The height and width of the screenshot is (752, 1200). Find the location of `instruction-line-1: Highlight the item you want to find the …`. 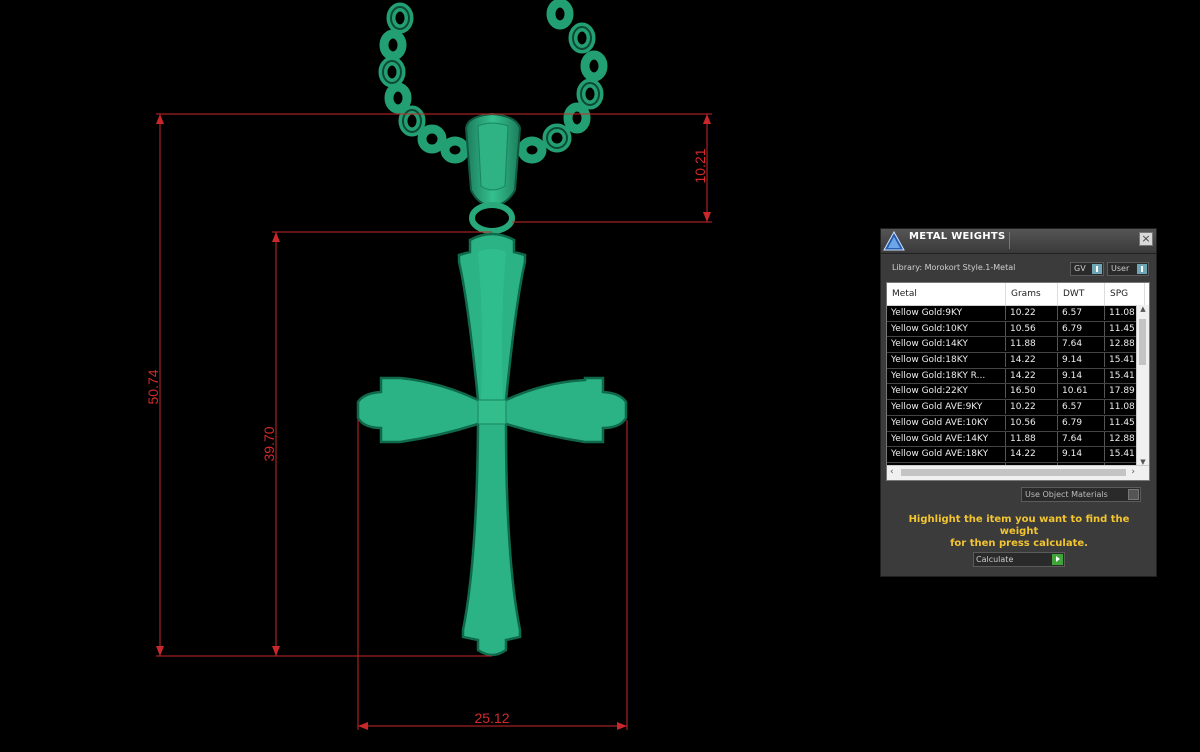

instruction-line-1: Highlight the item you want to find the … is located at coordinates (1019, 525).